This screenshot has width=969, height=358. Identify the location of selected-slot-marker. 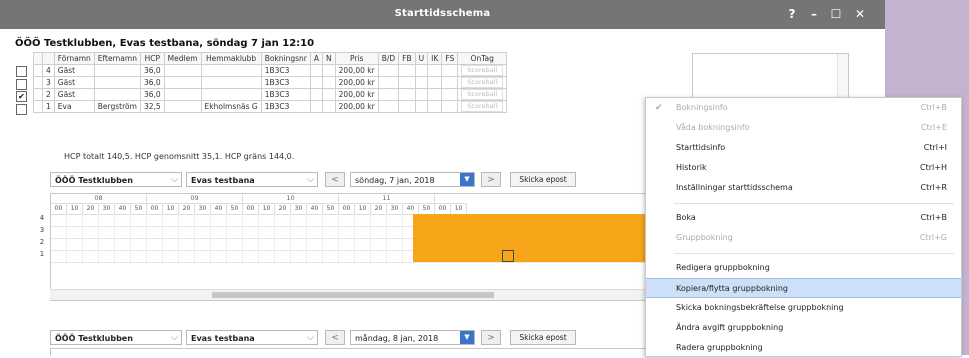
(508, 256).